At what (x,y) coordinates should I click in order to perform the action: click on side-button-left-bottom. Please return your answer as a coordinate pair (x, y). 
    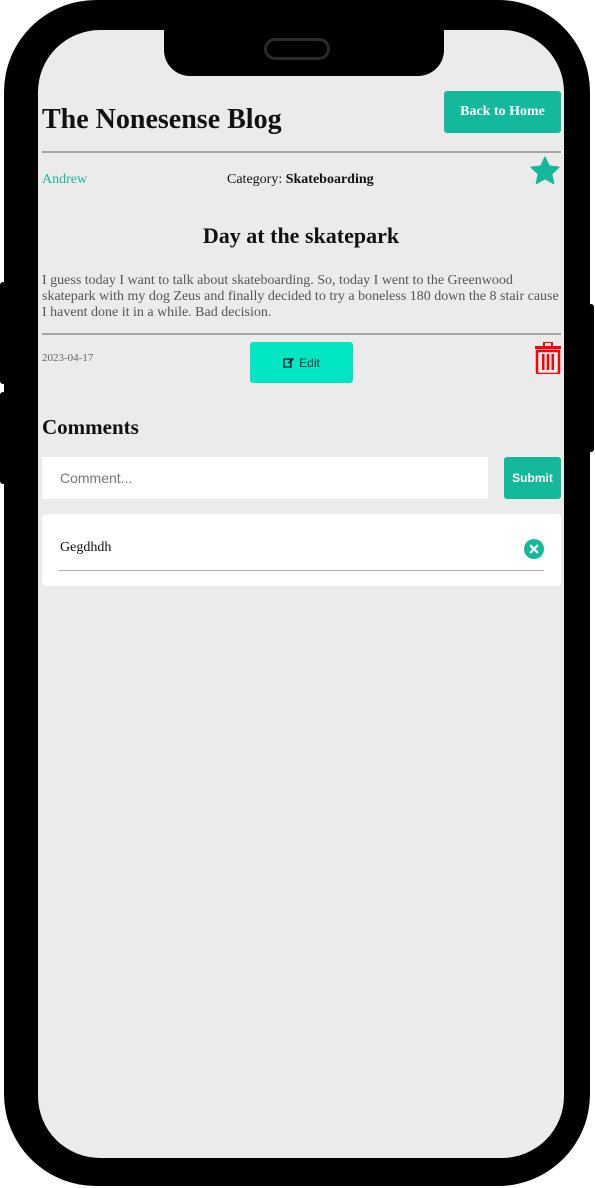
    Looking at the image, I should click on (3, 438).